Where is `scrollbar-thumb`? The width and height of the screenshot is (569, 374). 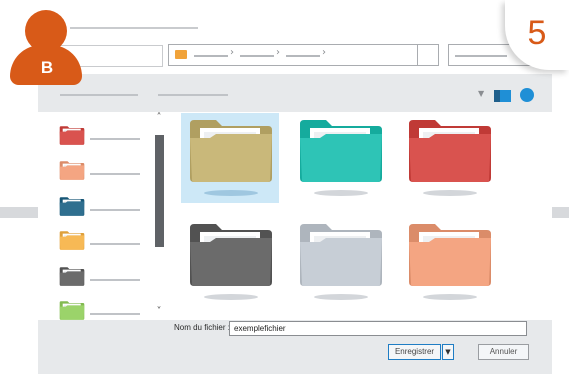
scrollbar-thumb is located at coordinates (159, 191).